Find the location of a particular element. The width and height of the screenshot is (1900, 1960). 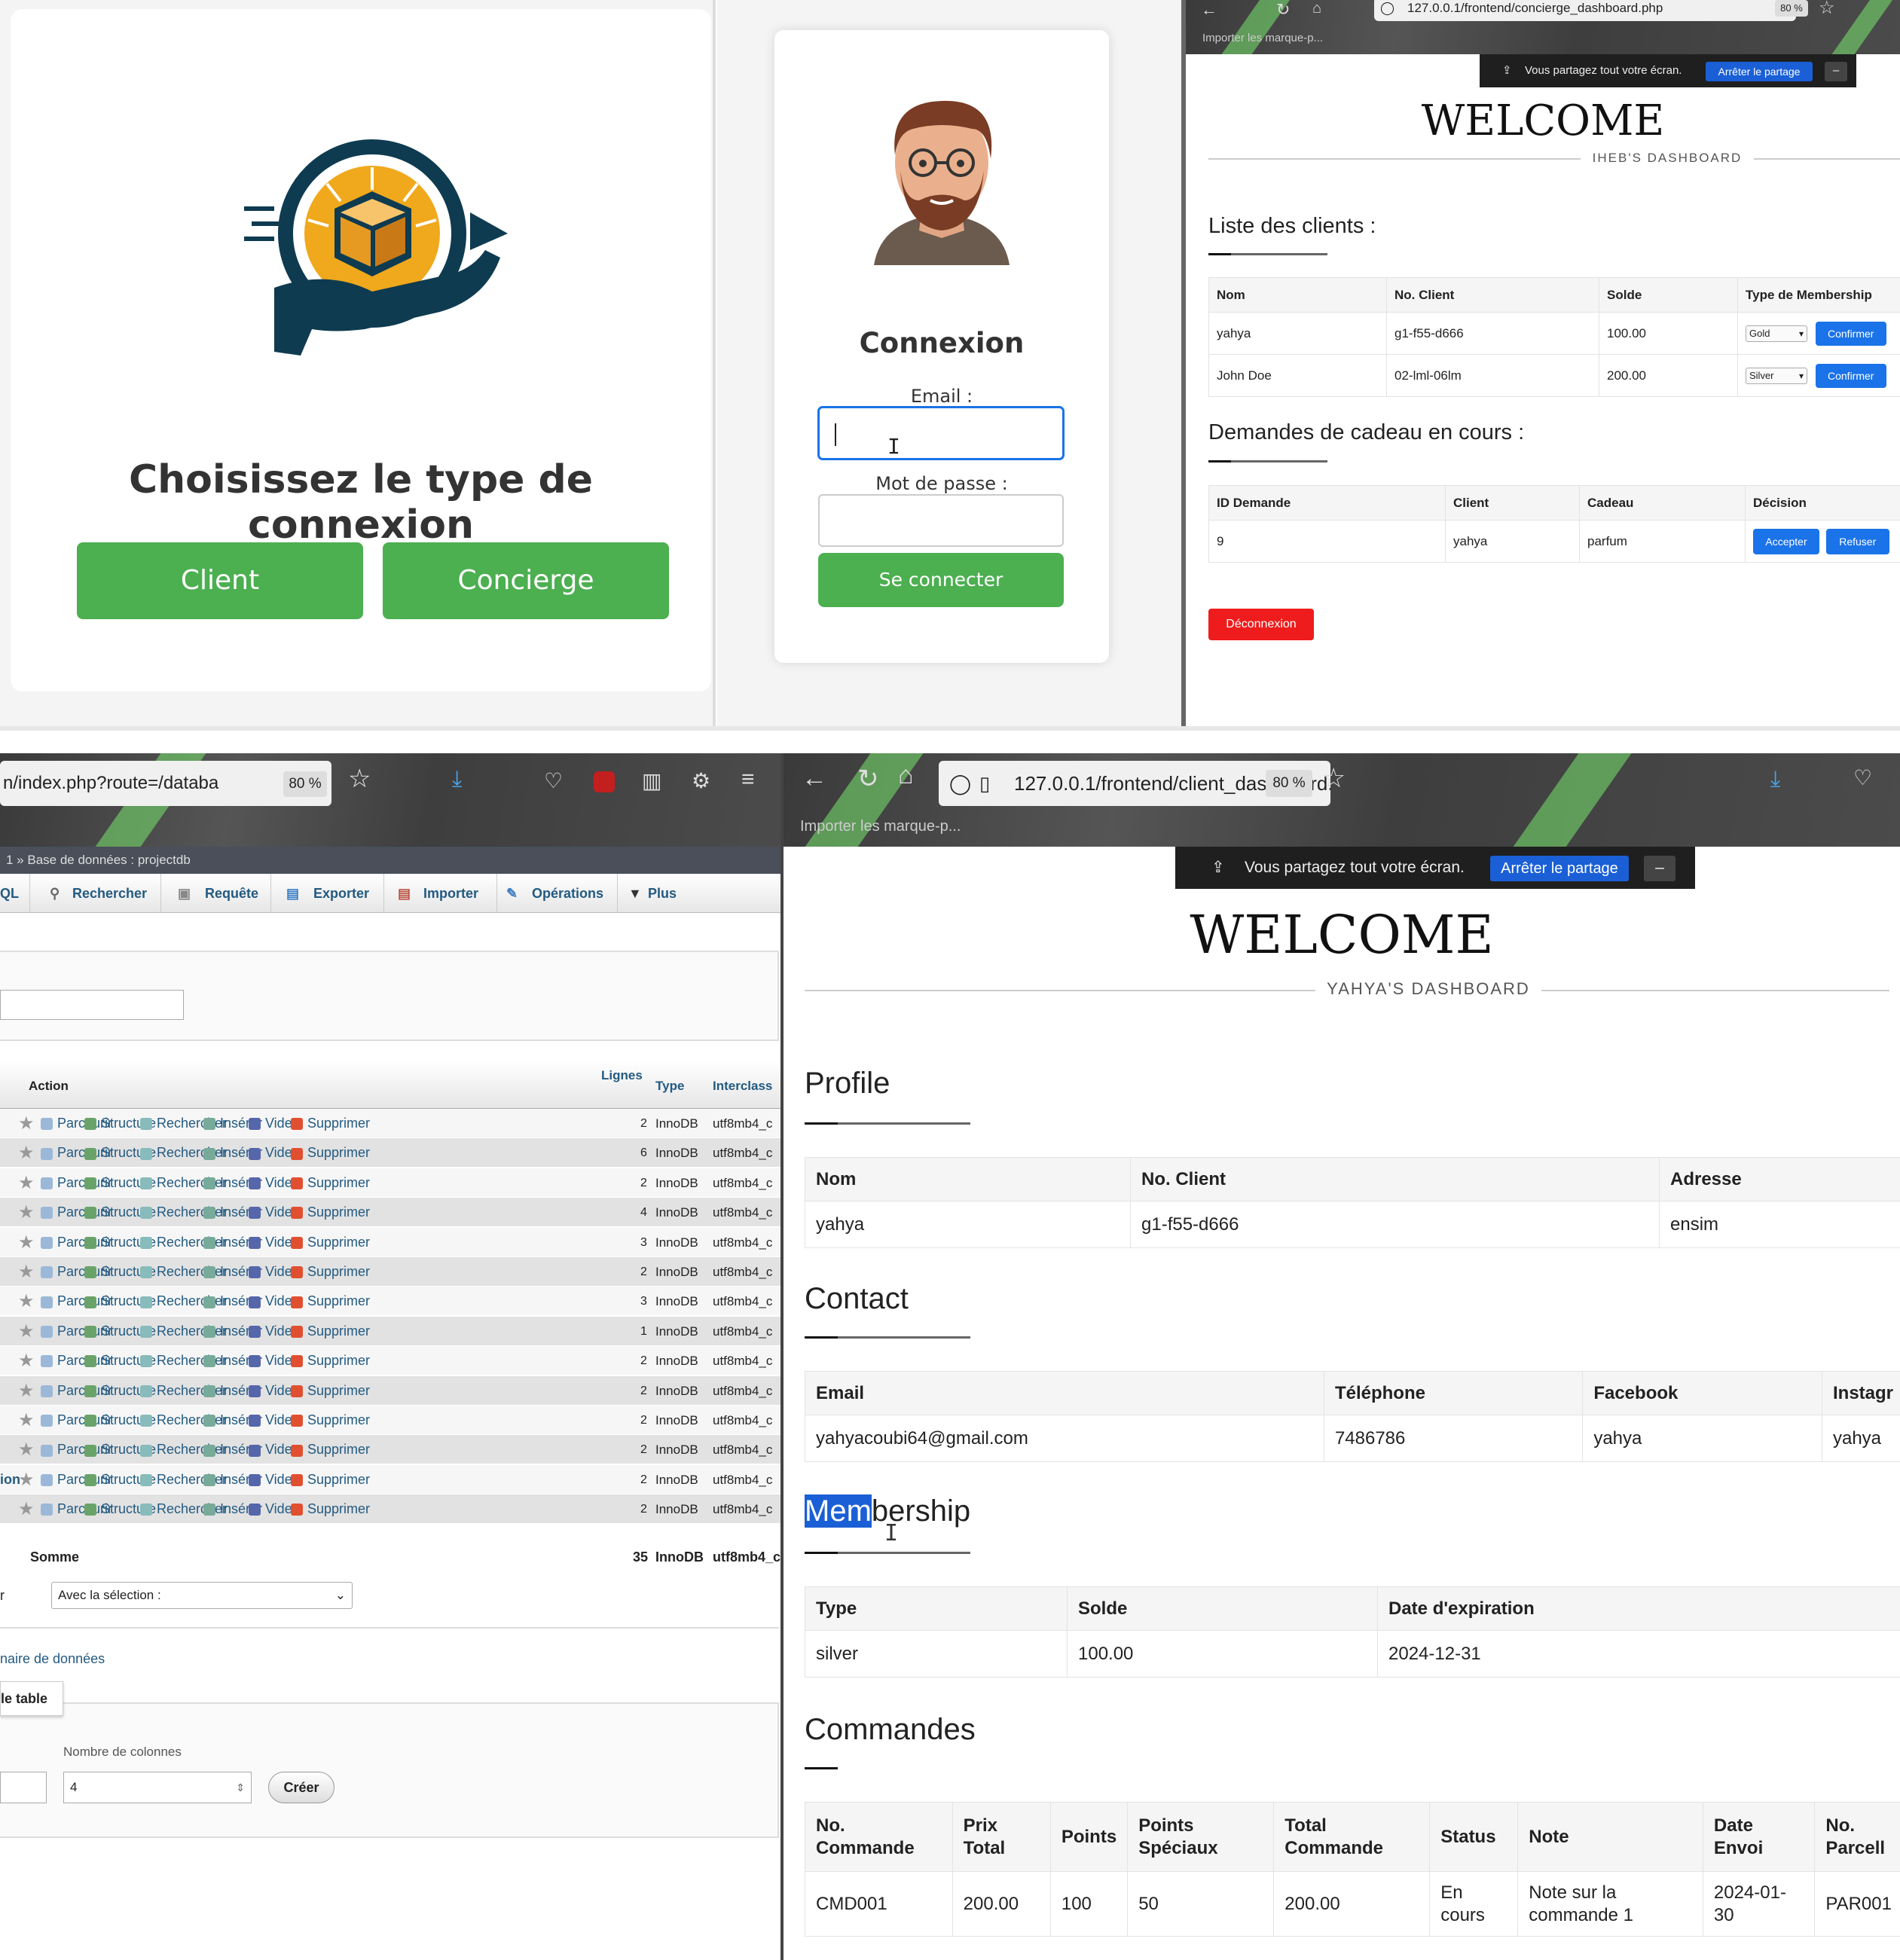

email-field: I is located at coordinates (941, 433).